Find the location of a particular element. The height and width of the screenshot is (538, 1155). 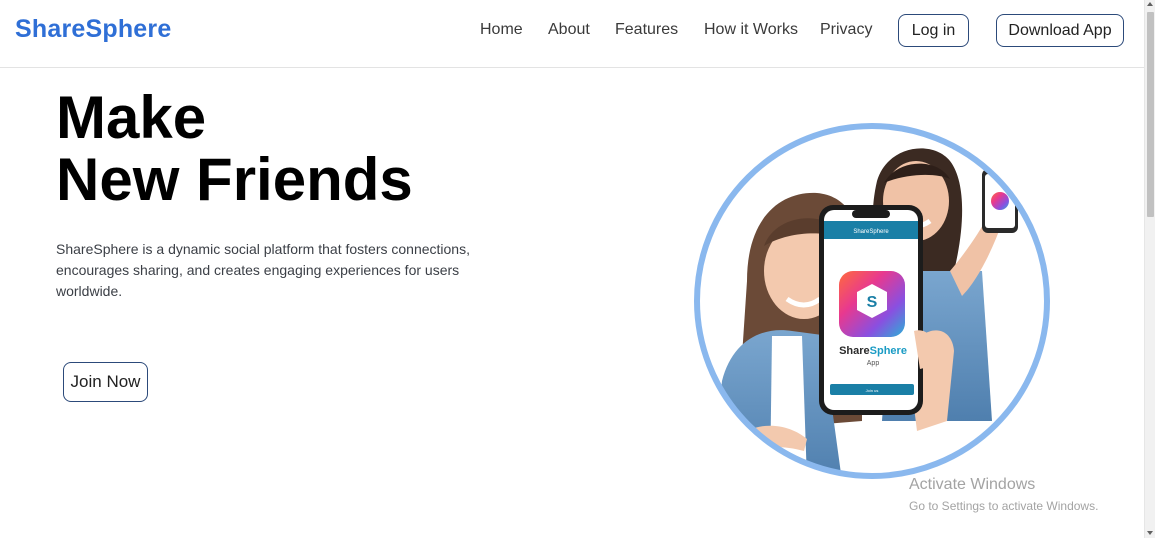

join-now-button: Join Now is located at coordinates (105, 382).